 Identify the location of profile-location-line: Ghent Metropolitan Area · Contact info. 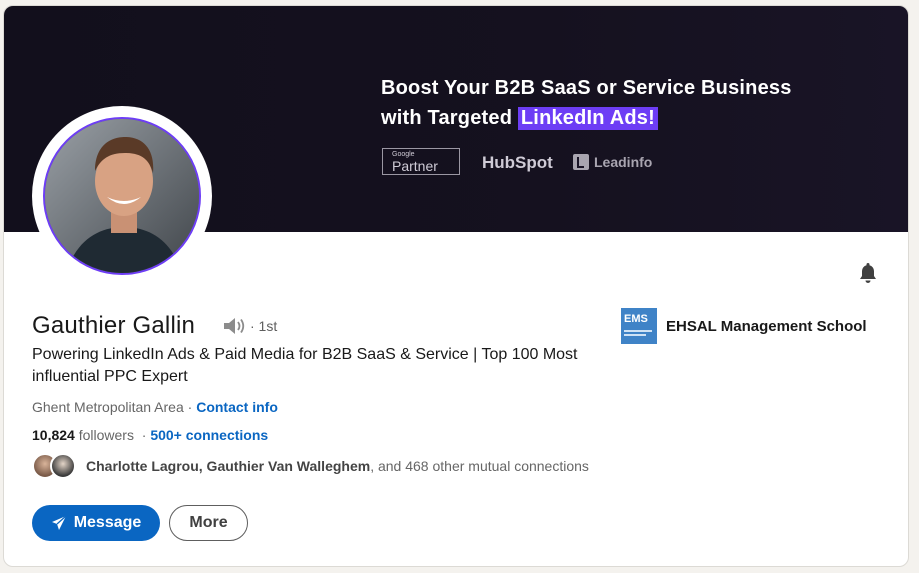
(155, 407).